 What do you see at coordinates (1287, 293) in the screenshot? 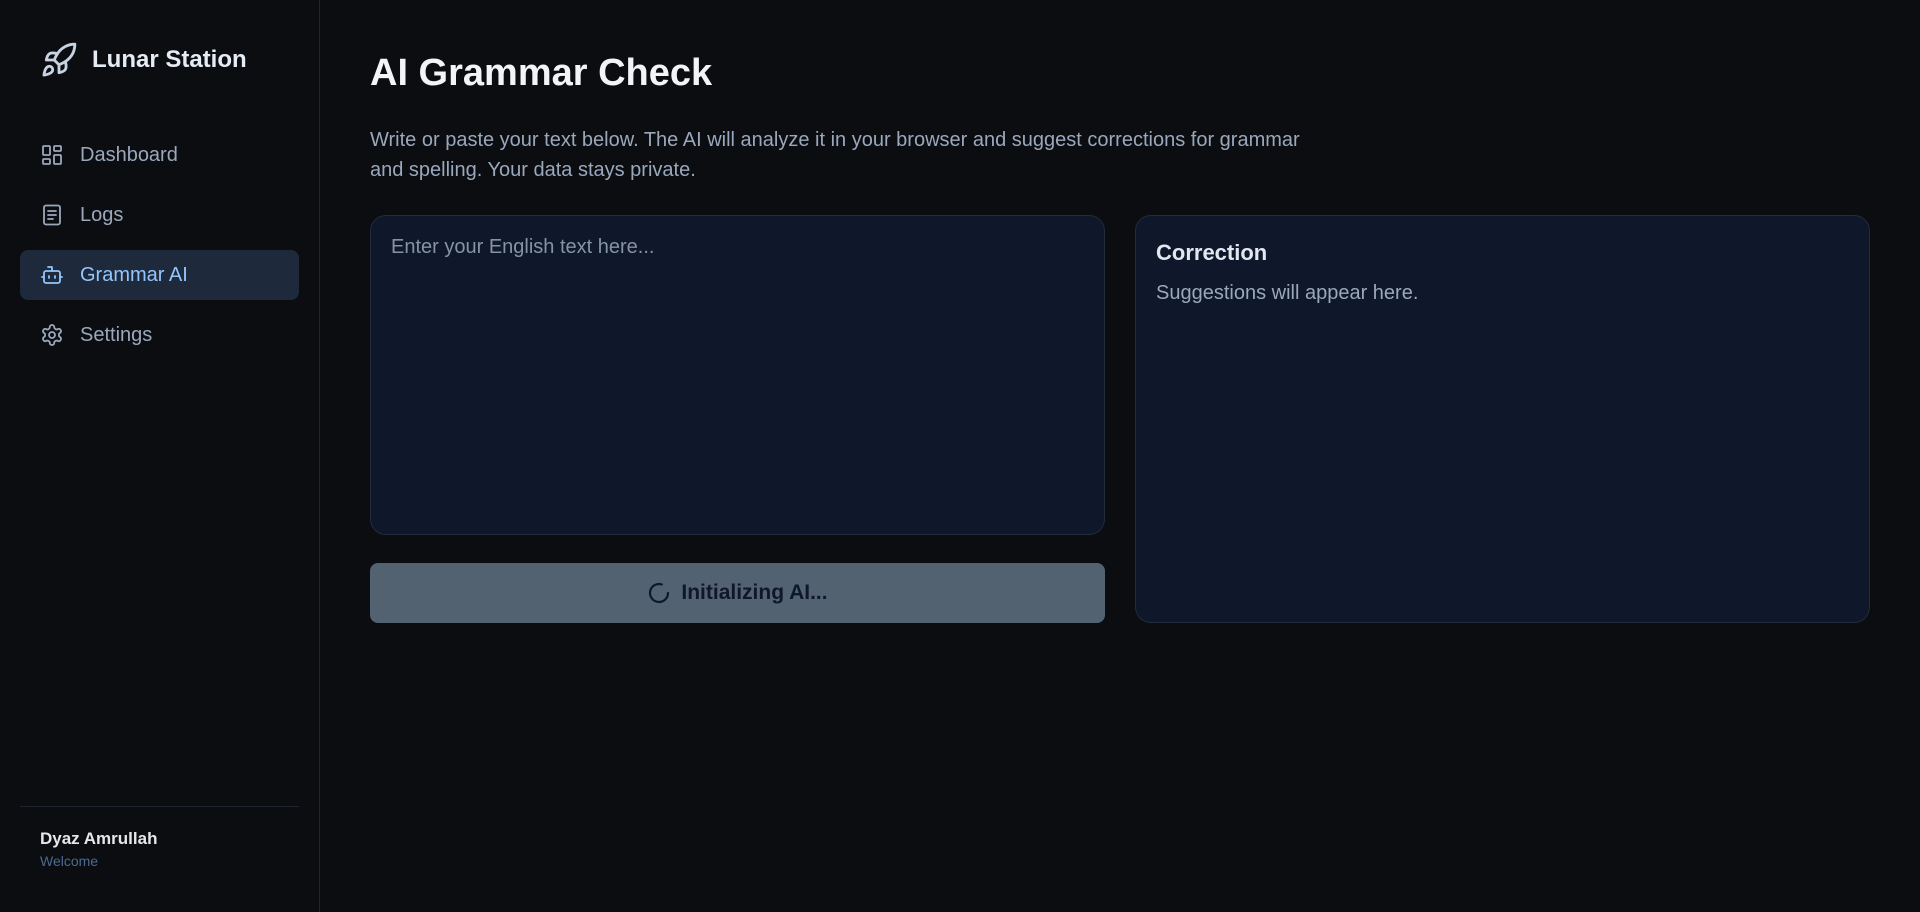
I see `correction-text: Suggestions will appear here.` at bounding box center [1287, 293].